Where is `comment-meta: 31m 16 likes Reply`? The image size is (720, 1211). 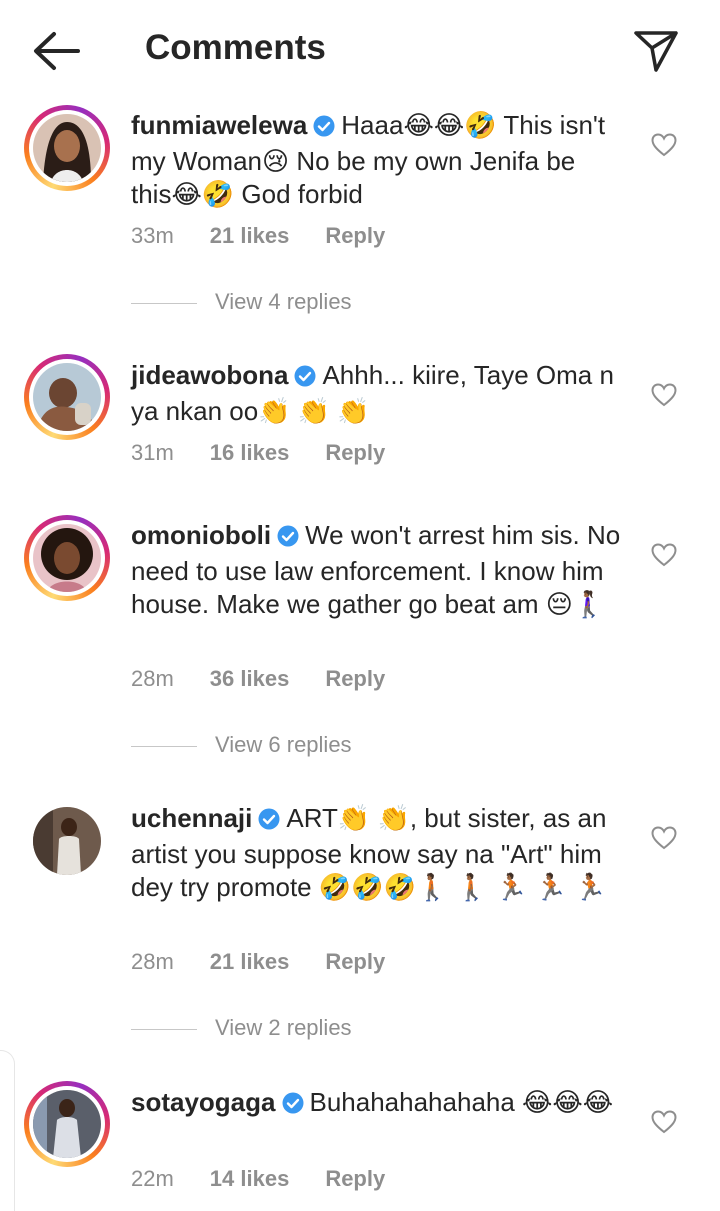
comment-meta: 31m 16 likes Reply is located at coordinates (276, 453).